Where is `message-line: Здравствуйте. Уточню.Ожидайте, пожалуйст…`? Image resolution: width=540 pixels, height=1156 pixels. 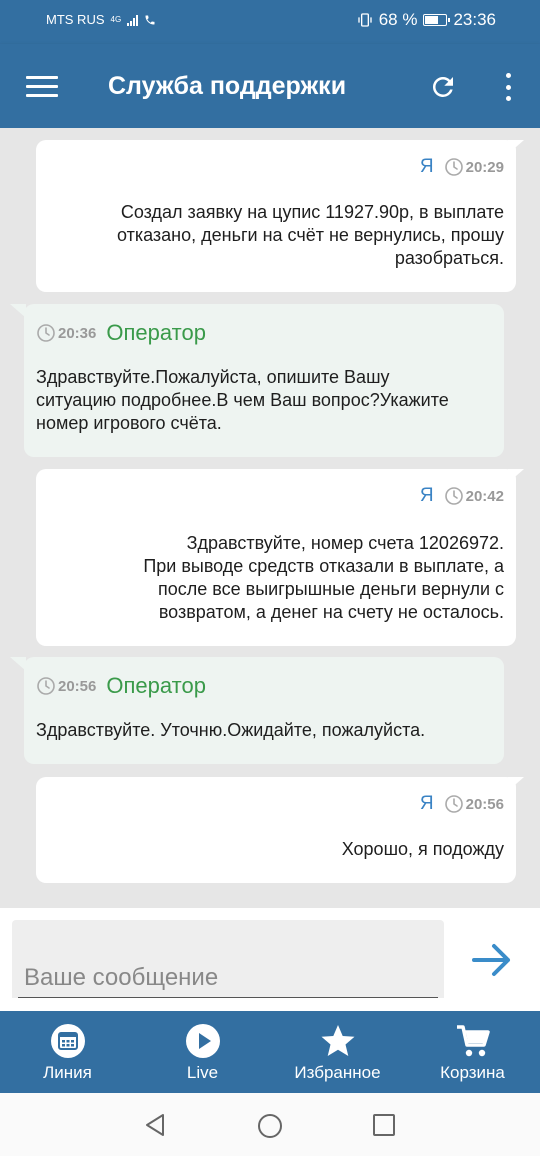 message-line: Здравствуйте. Уточню.Ожидайте, пожалуйст… is located at coordinates (231, 730).